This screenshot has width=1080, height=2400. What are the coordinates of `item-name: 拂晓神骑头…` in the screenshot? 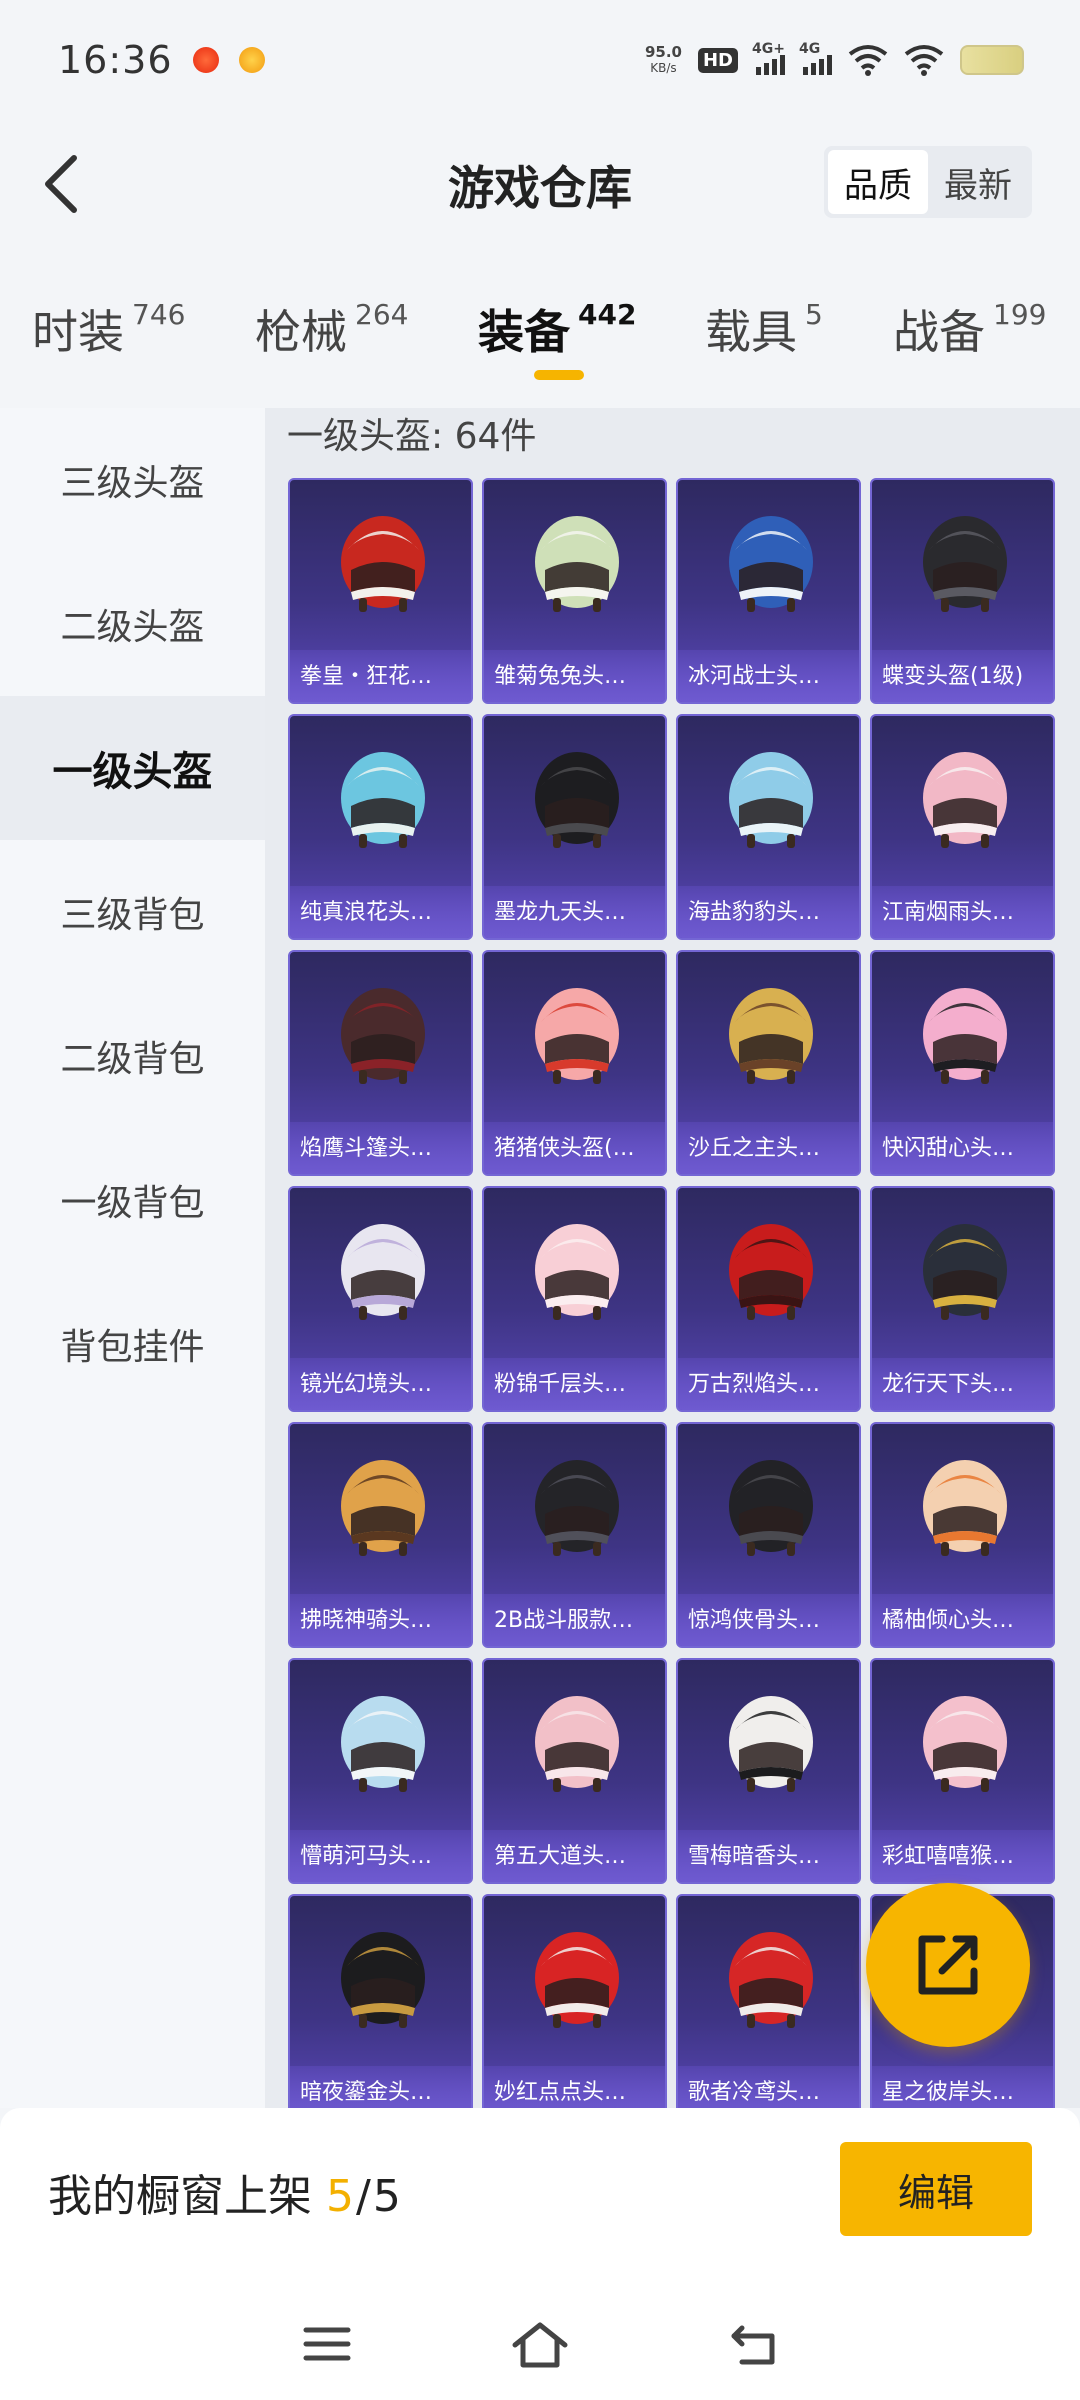 It's located at (366, 1620).